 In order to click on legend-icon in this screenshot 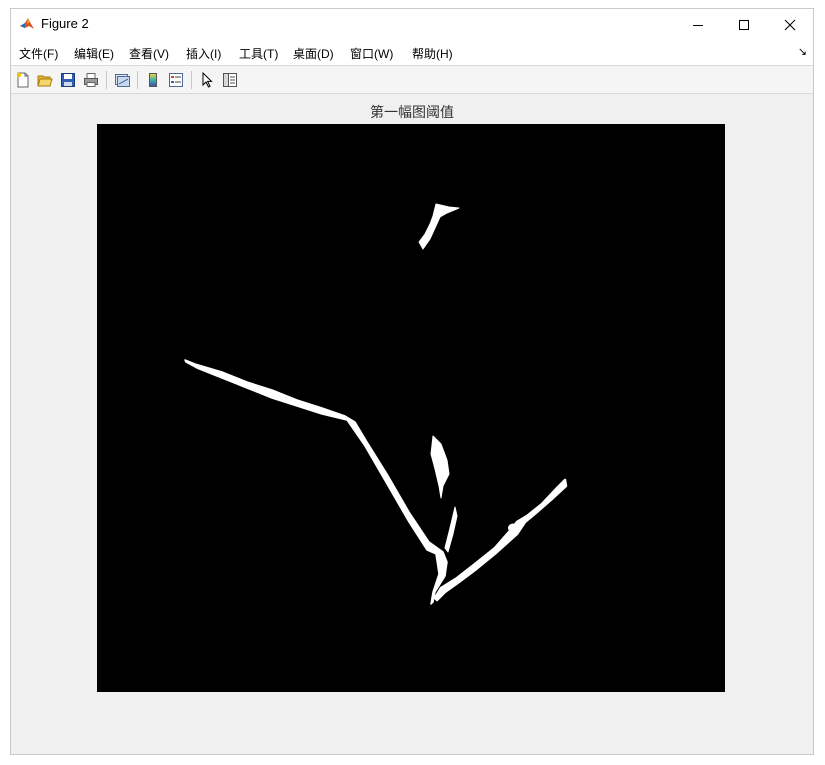, I will do `click(176, 80)`.